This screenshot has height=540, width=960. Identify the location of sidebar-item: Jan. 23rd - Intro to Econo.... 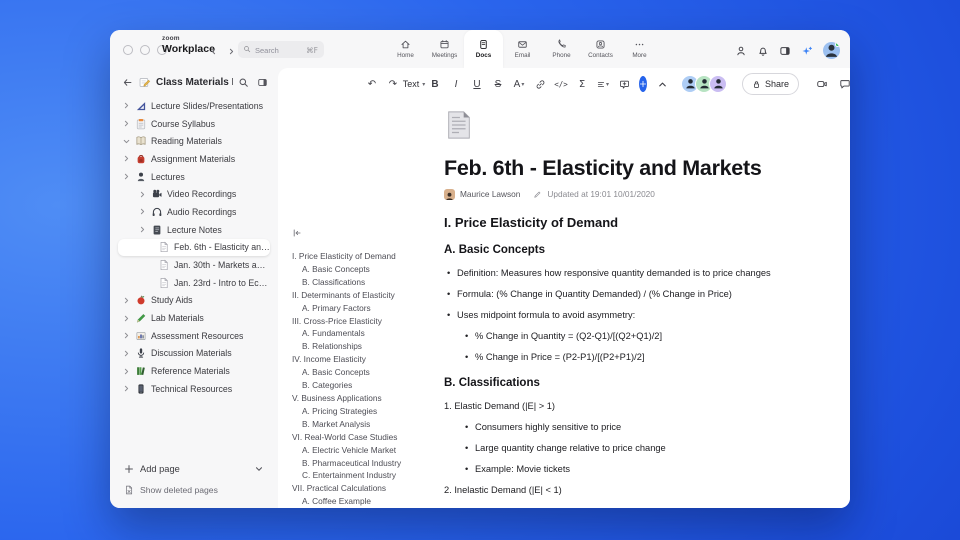
(194, 283).